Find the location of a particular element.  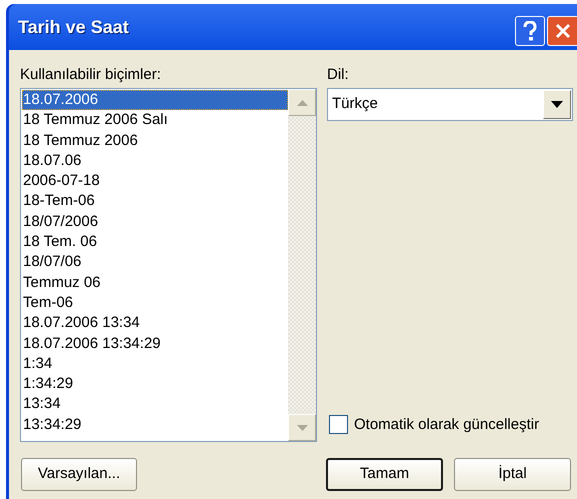

list-item: 13:34 is located at coordinates (155, 404).